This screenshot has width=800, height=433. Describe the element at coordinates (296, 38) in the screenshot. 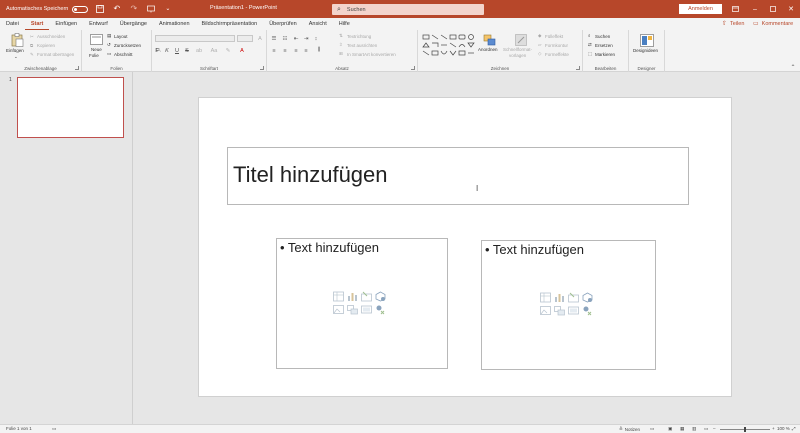

I see `indent-decrease-icon: ⇤` at that location.